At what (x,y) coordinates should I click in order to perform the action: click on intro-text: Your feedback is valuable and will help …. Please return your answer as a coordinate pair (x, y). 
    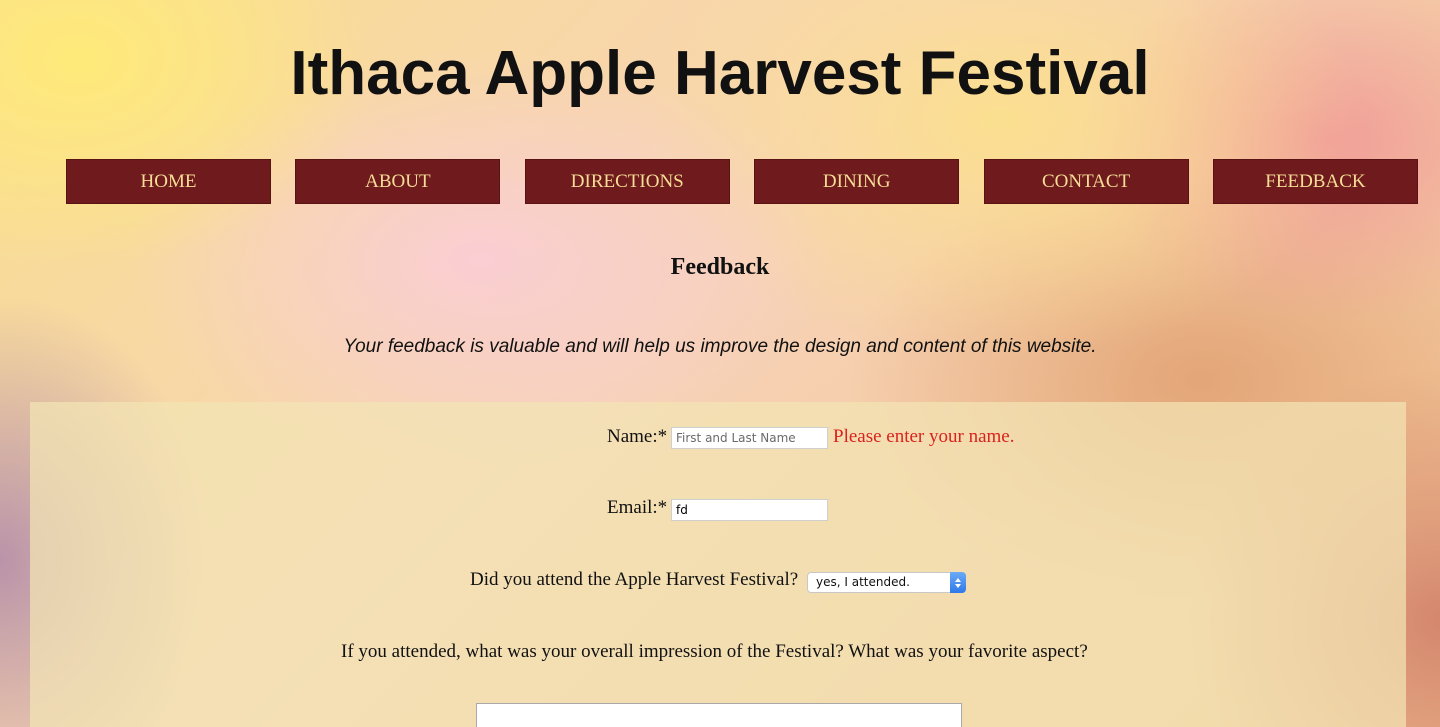
    Looking at the image, I should click on (720, 346).